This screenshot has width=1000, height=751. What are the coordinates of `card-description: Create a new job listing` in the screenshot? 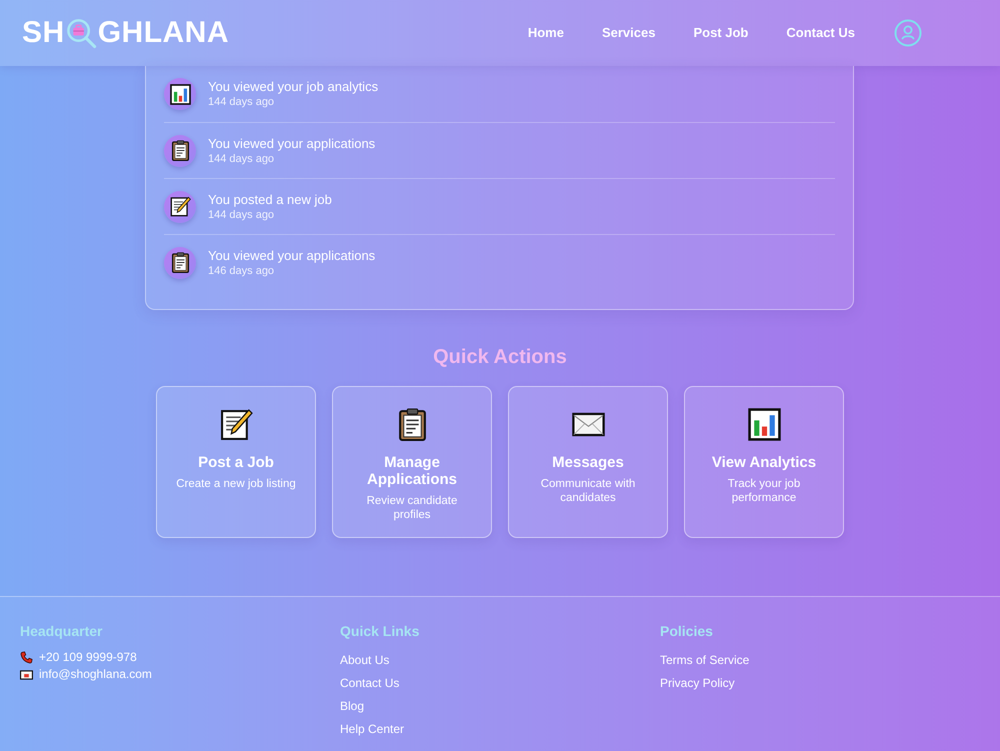 It's located at (236, 484).